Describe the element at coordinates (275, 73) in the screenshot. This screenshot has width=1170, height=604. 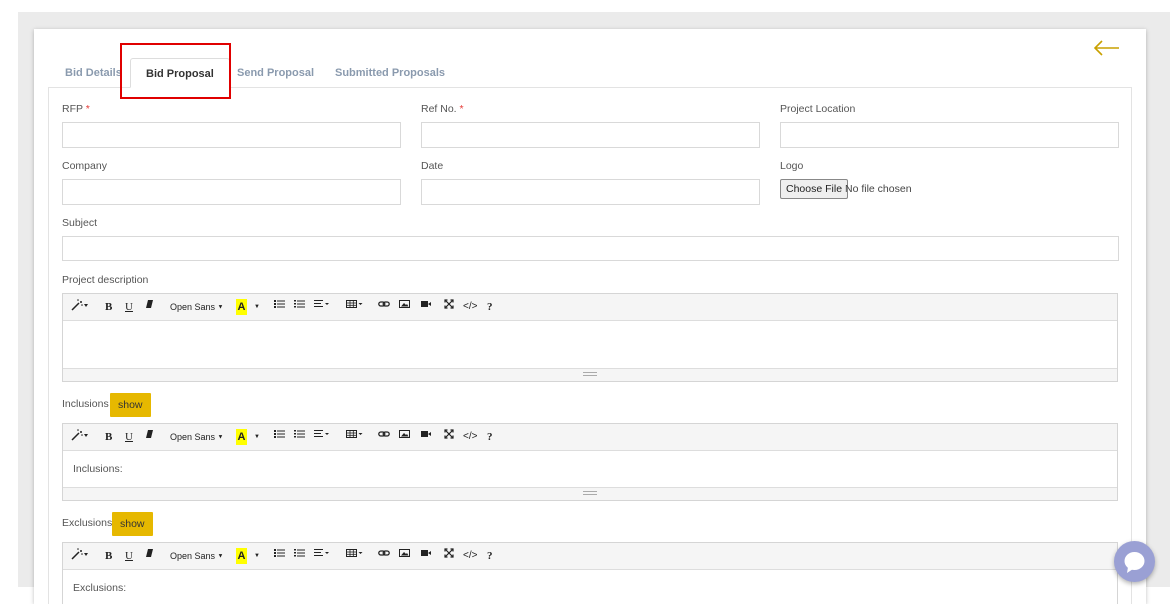
I see `tab-send-proposal: Send Proposal` at that location.